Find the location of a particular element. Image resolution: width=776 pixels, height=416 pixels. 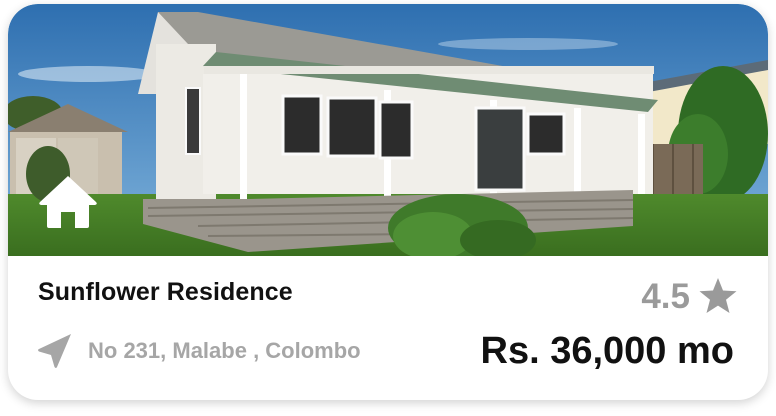

price: Rs. 36,000 mo is located at coordinates (607, 351).